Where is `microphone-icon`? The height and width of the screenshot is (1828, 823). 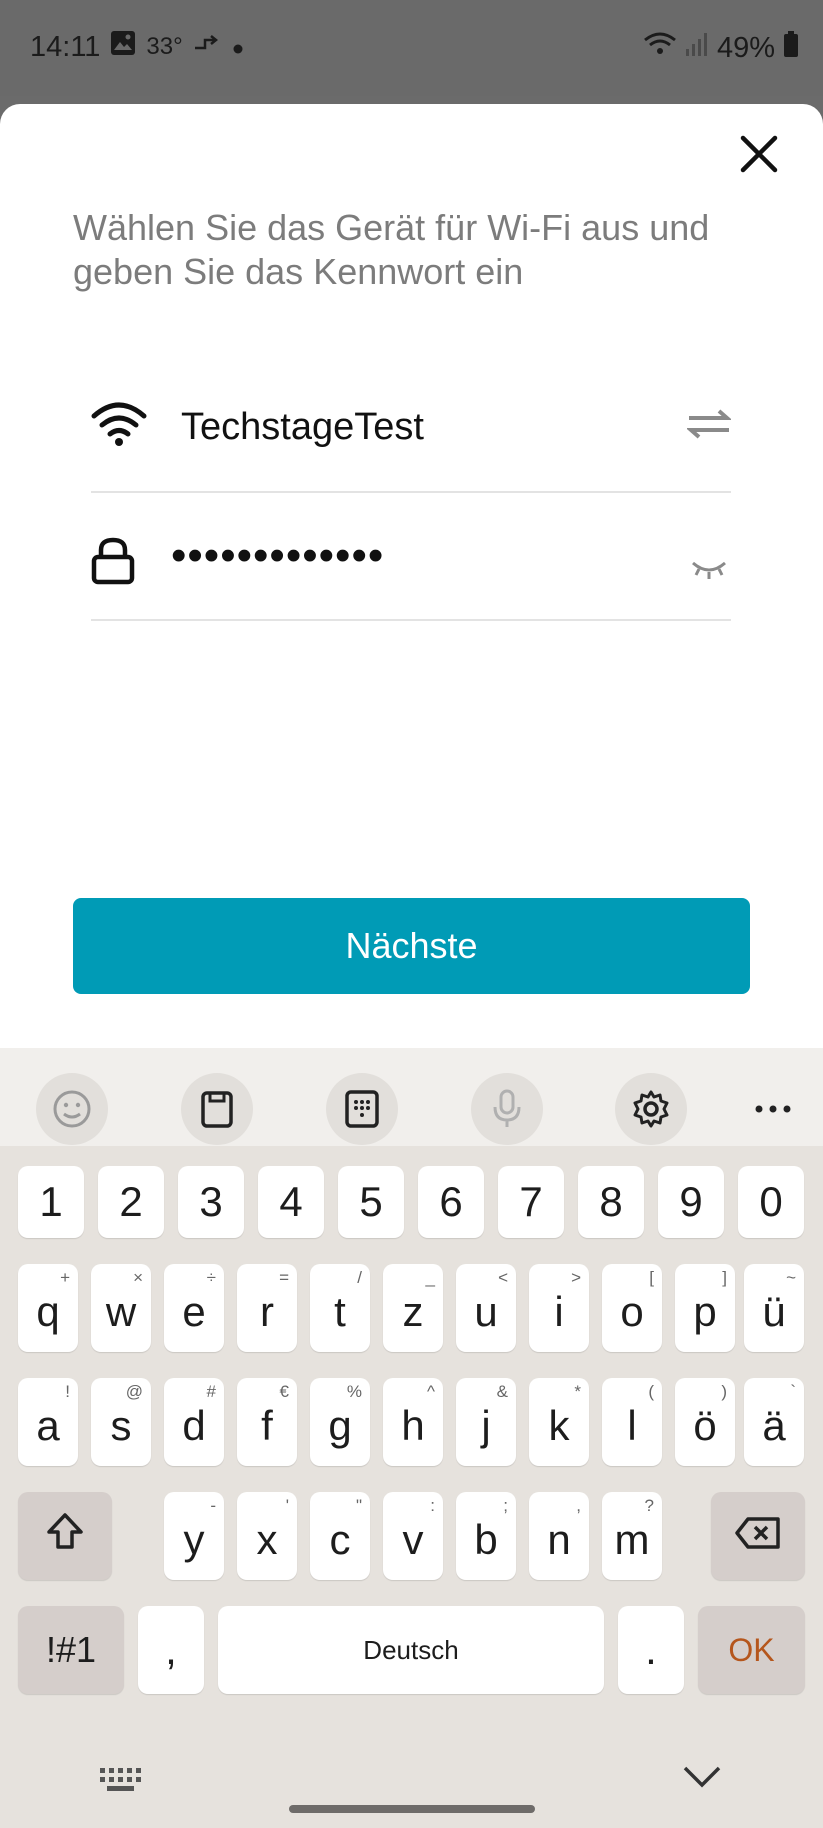
microphone-icon is located at coordinates (507, 1109).